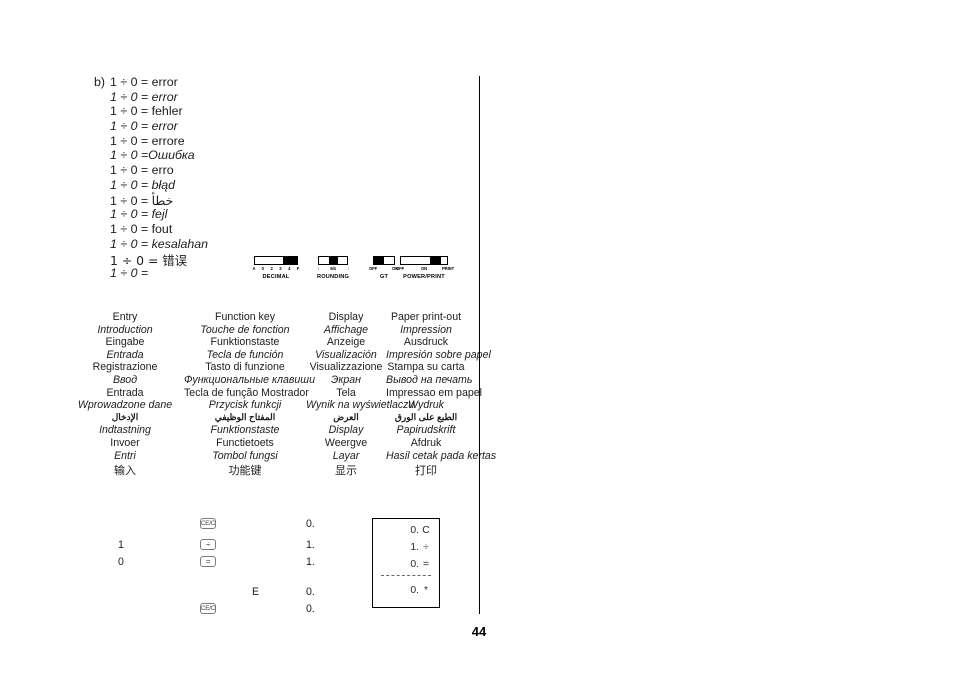 The width and height of the screenshot is (954, 695). Describe the element at coordinates (448, 268) in the screenshot. I see `switch-tick-label: PRINT` at that location.